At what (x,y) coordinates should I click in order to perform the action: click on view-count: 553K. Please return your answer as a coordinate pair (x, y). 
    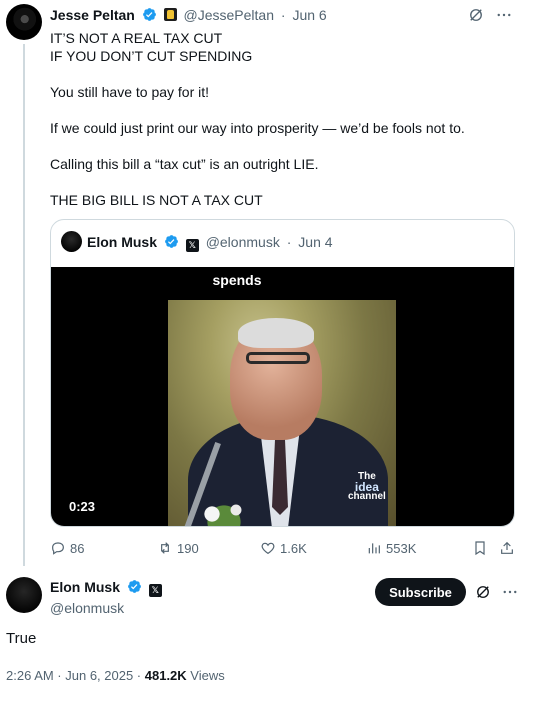
    Looking at the image, I should click on (401, 548).